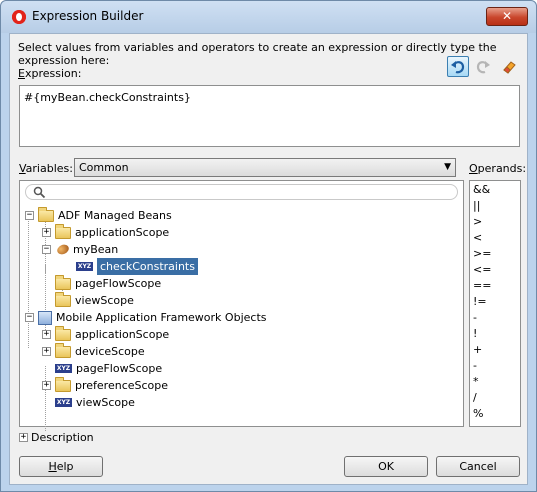 The image size is (537, 492). What do you see at coordinates (478, 413) in the screenshot?
I see `operand-item: %` at bounding box center [478, 413].